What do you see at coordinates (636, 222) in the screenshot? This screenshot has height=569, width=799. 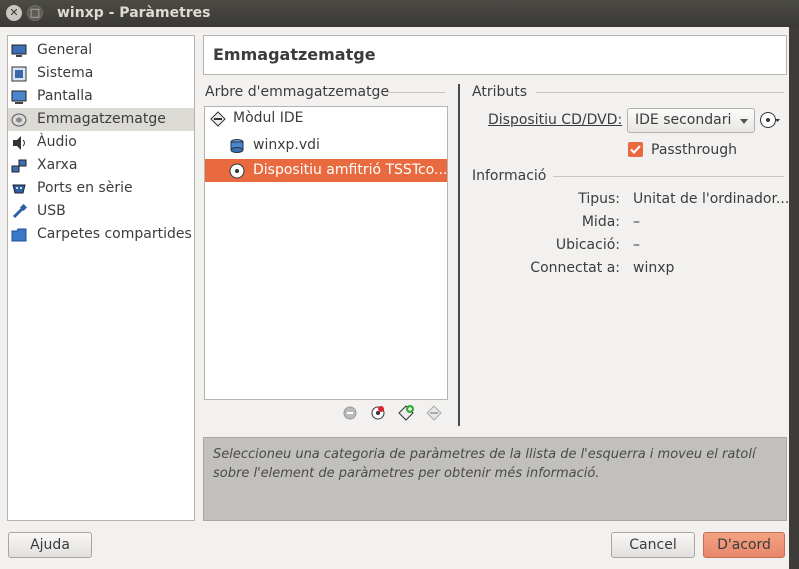 I see `info-size-value: –` at bounding box center [636, 222].